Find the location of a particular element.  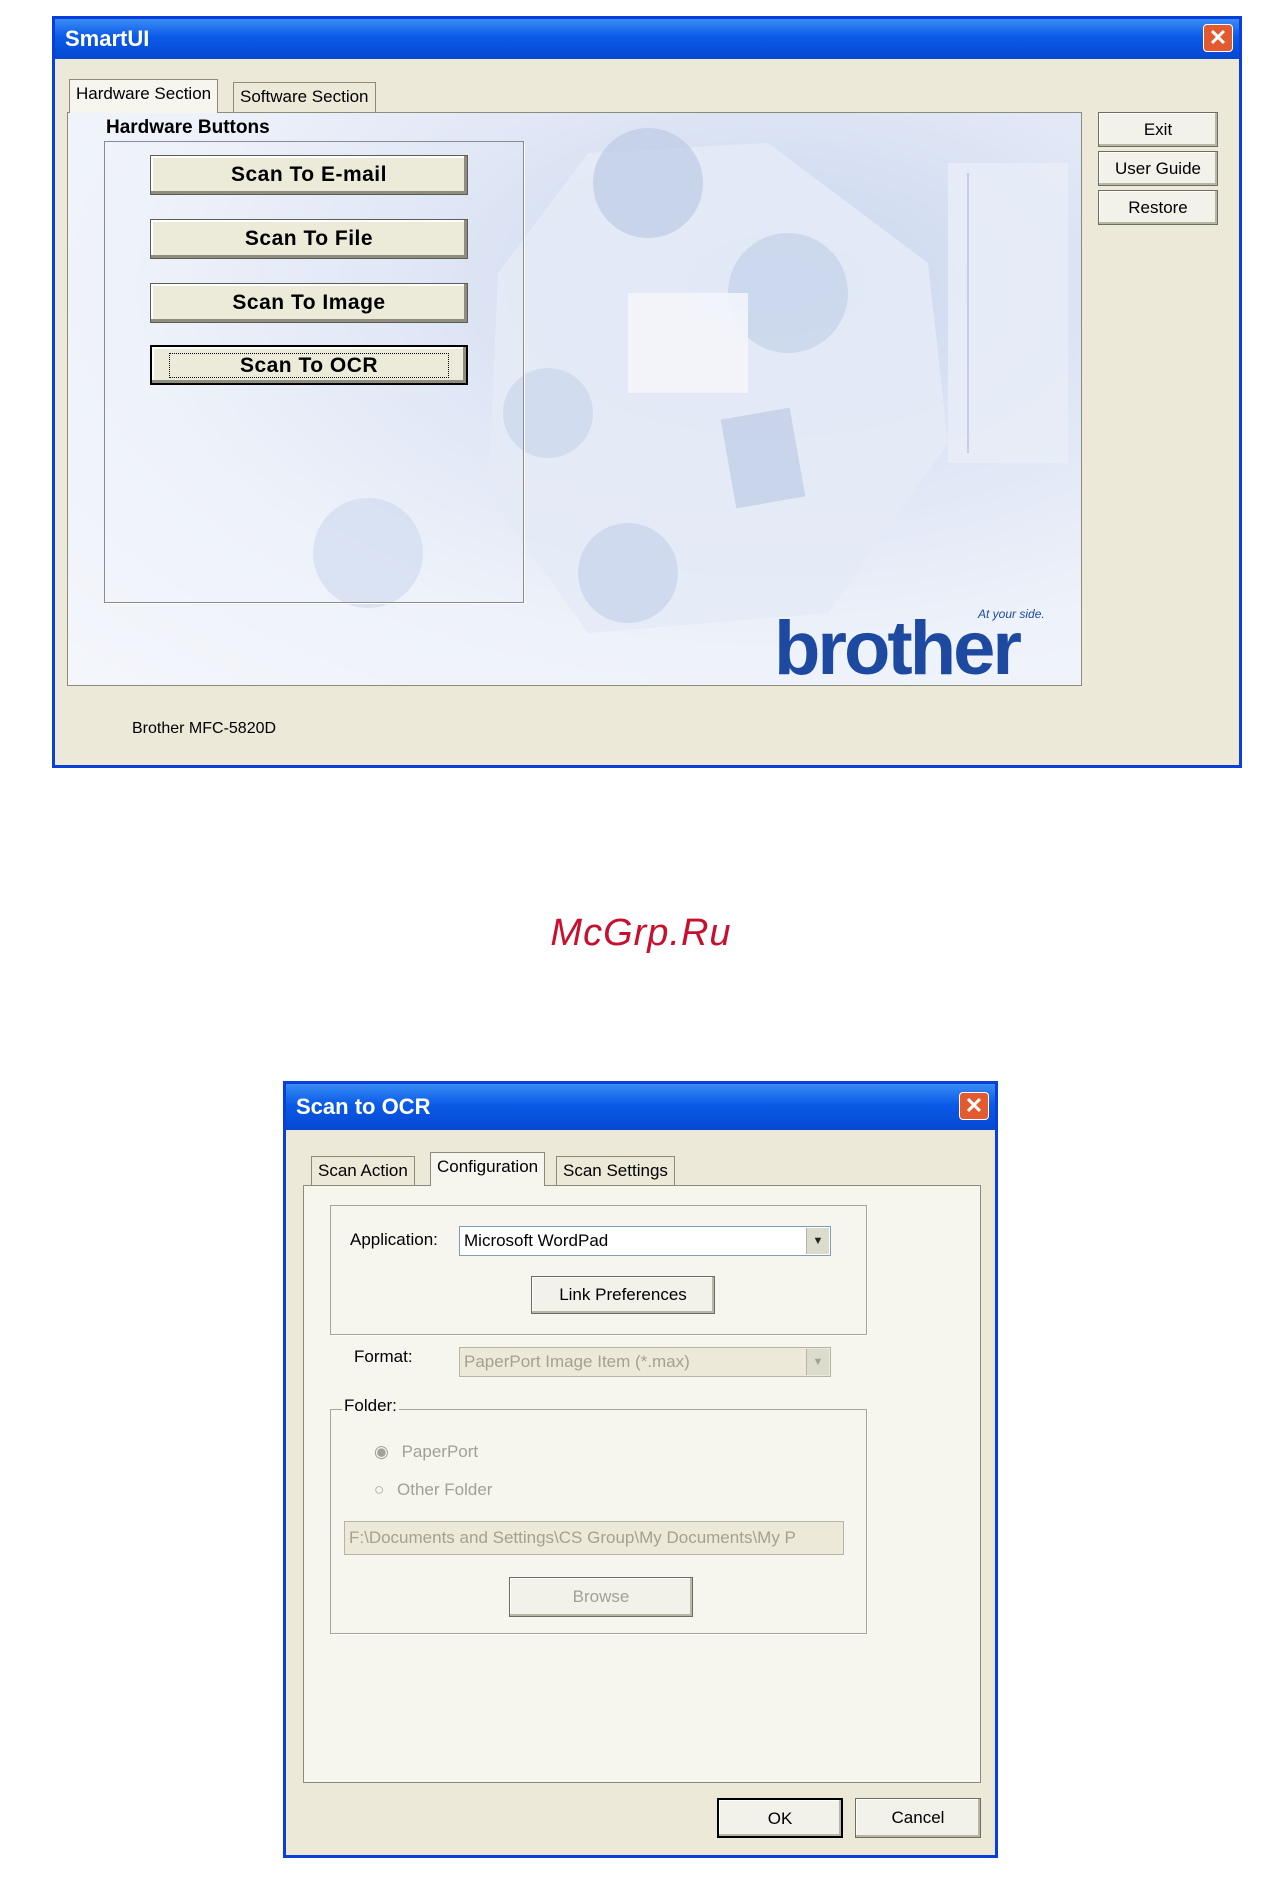

scan-to-file-label: Scan To File is located at coordinates (309, 238).